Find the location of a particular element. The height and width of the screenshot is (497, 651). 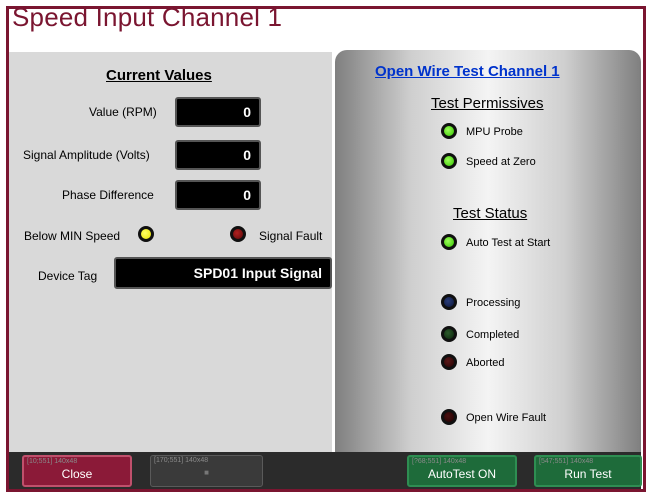

below-min-speed-label: Below MIN Speed is located at coordinates (72, 236).